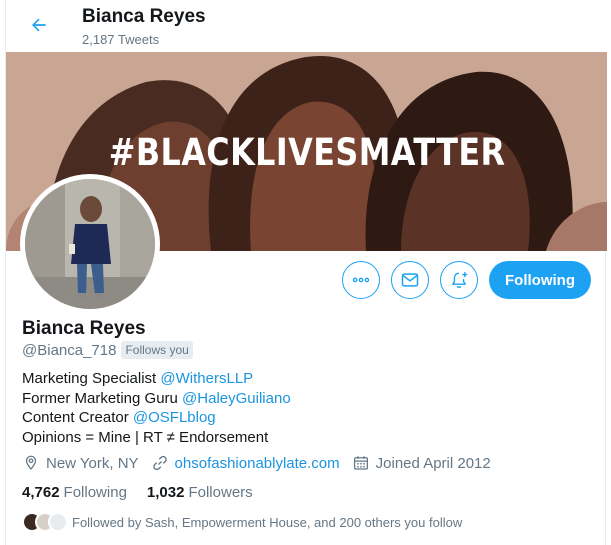 The height and width of the screenshot is (545, 611). Describe the element at coordinates (69, 350) in the screenshot. I see `profile-handle: @Bianca_718` at that location.